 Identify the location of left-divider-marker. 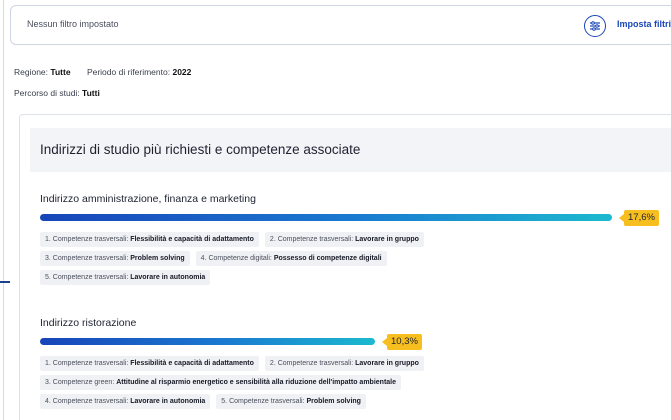
(5, 282).